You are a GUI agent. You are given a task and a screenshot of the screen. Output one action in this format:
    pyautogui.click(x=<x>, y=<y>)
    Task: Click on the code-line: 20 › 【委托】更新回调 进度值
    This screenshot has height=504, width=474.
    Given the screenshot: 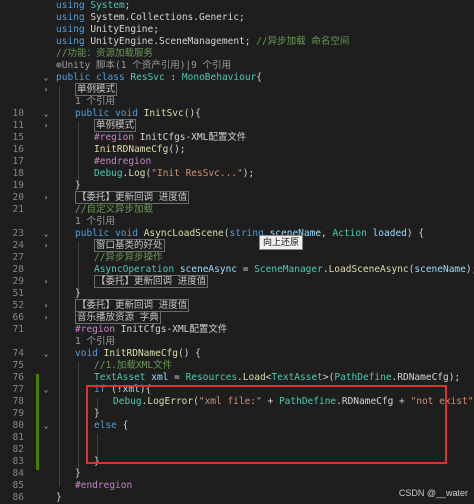 What is the action you would take?
    pyautogui.click(x=237, y=197)
    